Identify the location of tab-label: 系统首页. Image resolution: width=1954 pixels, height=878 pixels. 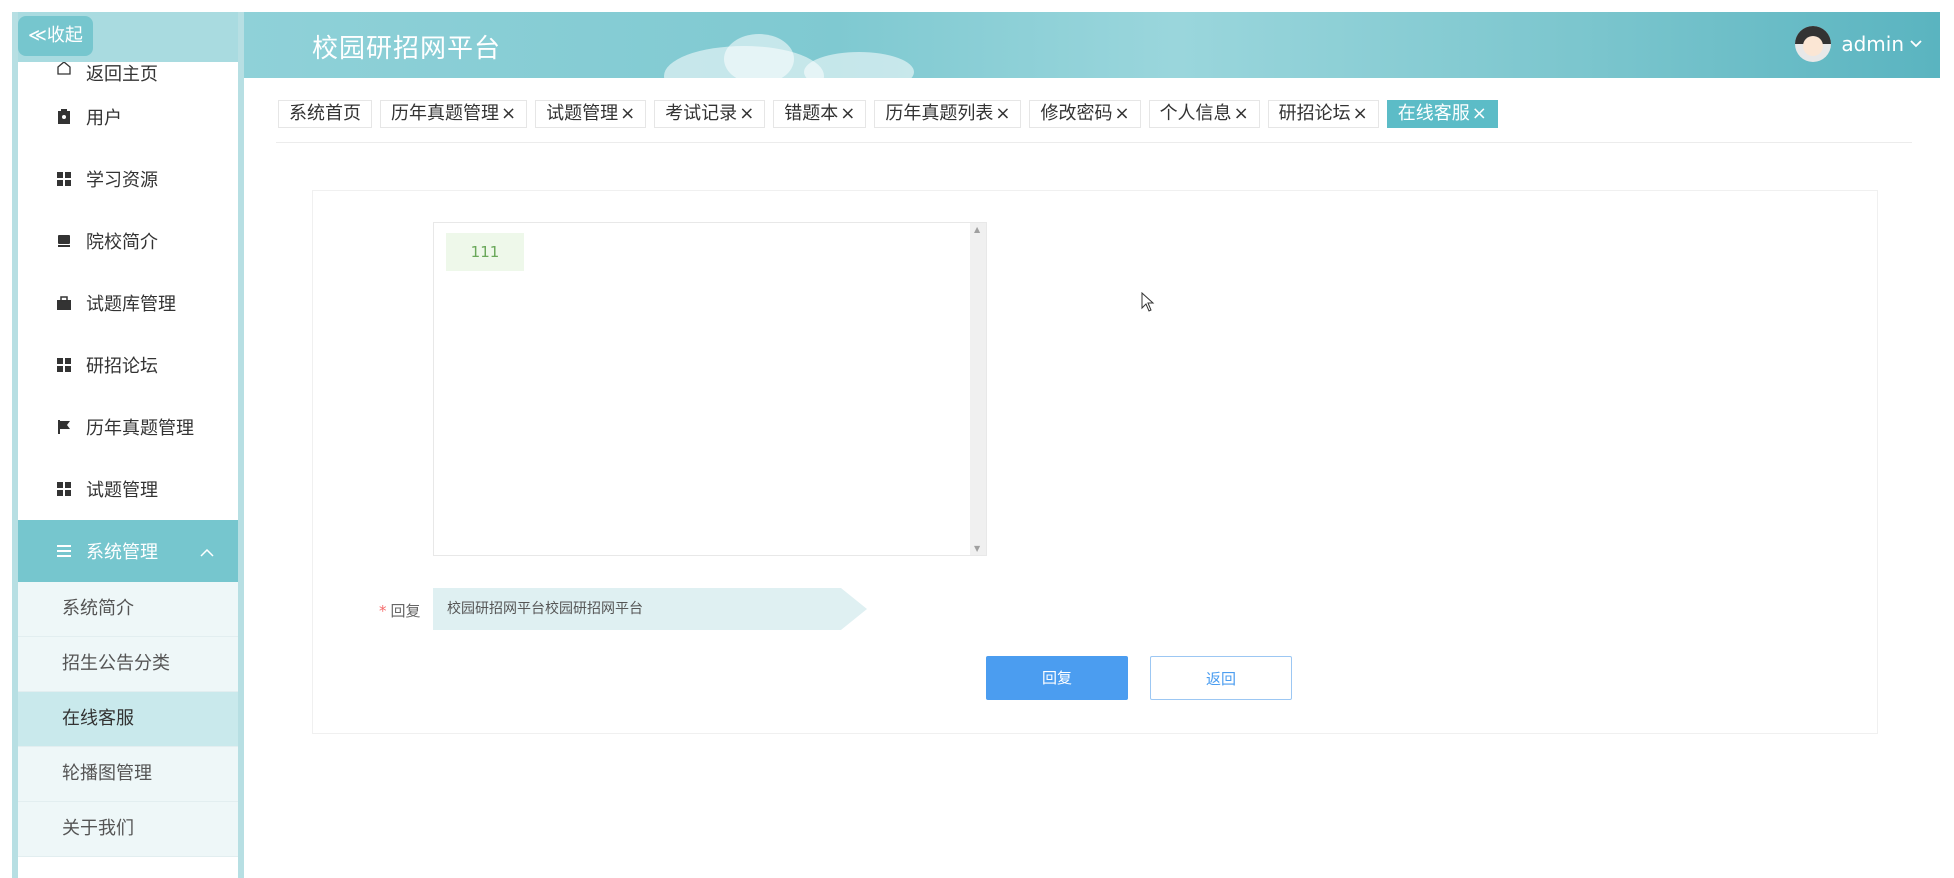
(325, 113).